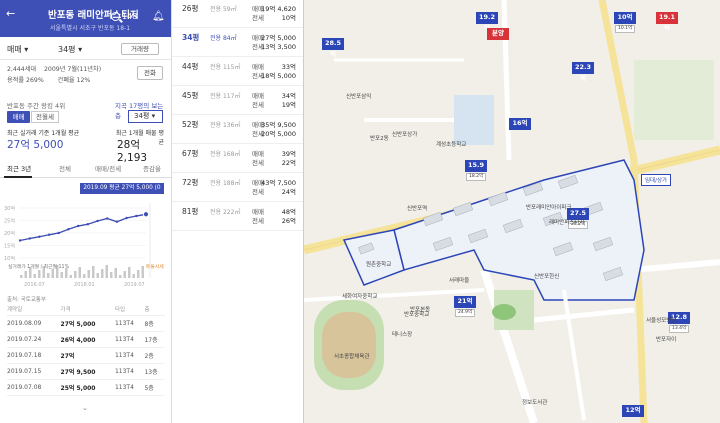  What do you see at coordinates (549, 208) in the screenshot?
I see `map-label: 반포래미안아이파크` at bounding box center [549, 208].